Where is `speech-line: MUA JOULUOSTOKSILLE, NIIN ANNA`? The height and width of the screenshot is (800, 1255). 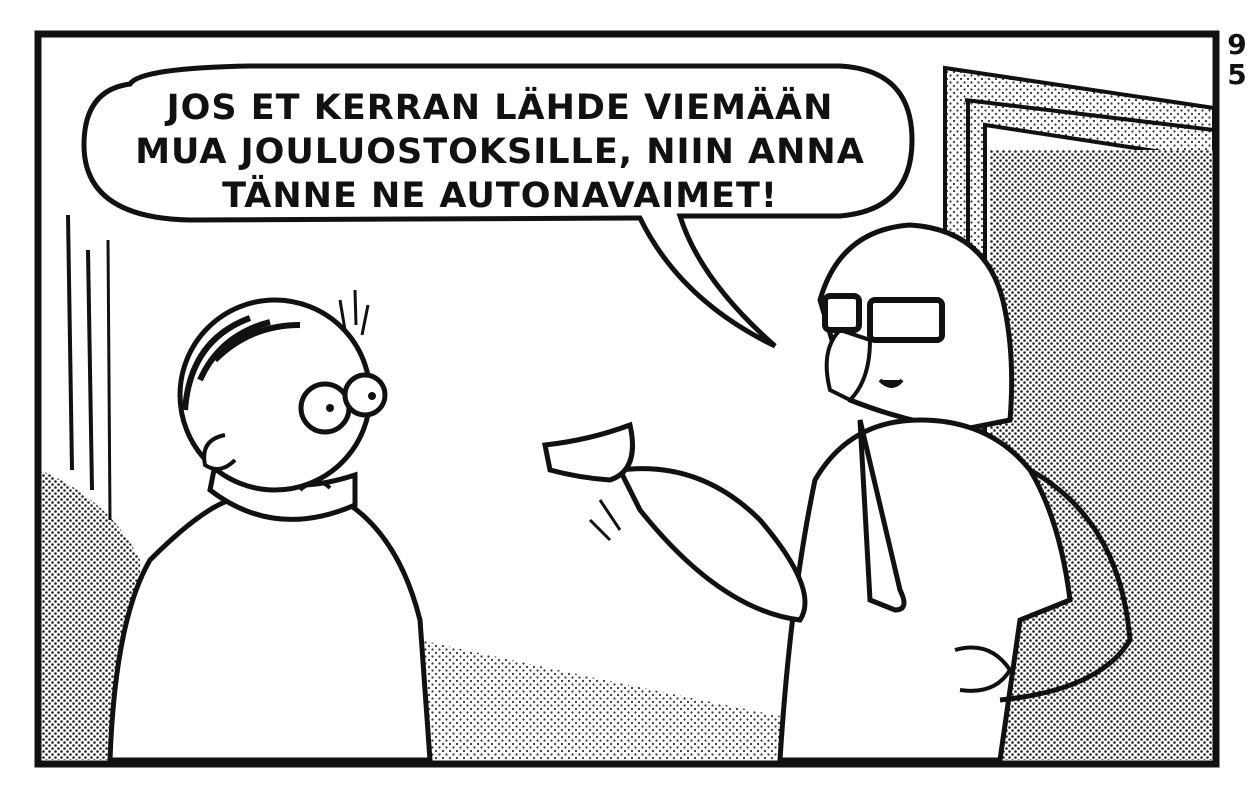 speech-line: MUA JOULUOSTOKSILLE, NIIN ANNA is located at coordinates (500, 152).